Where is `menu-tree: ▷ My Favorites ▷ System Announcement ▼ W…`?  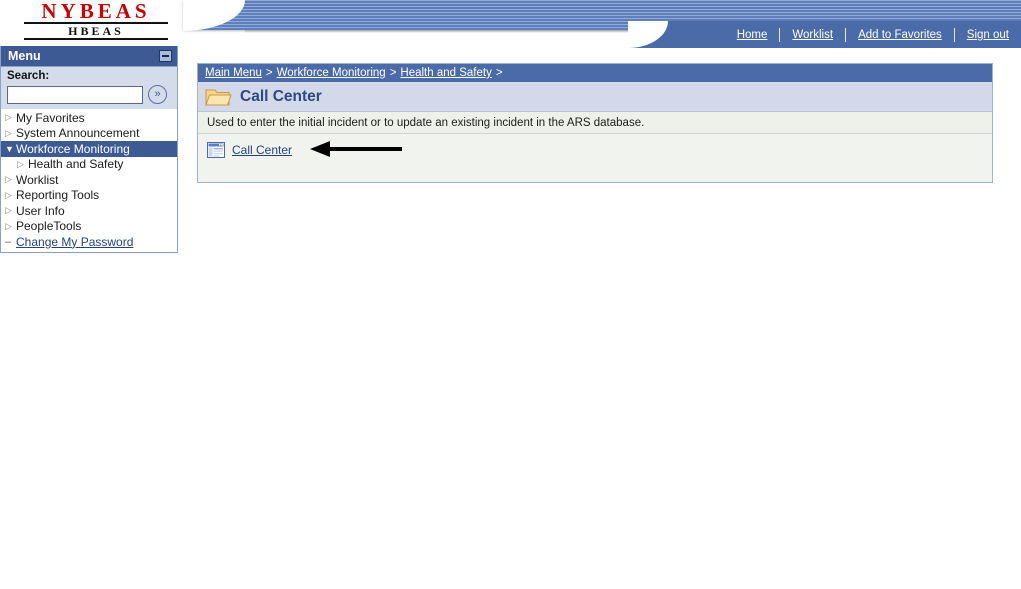
menu-tree: ▷ My Favorites ▷ System Announcement ▼ W… is located at coordinates (89, 180).